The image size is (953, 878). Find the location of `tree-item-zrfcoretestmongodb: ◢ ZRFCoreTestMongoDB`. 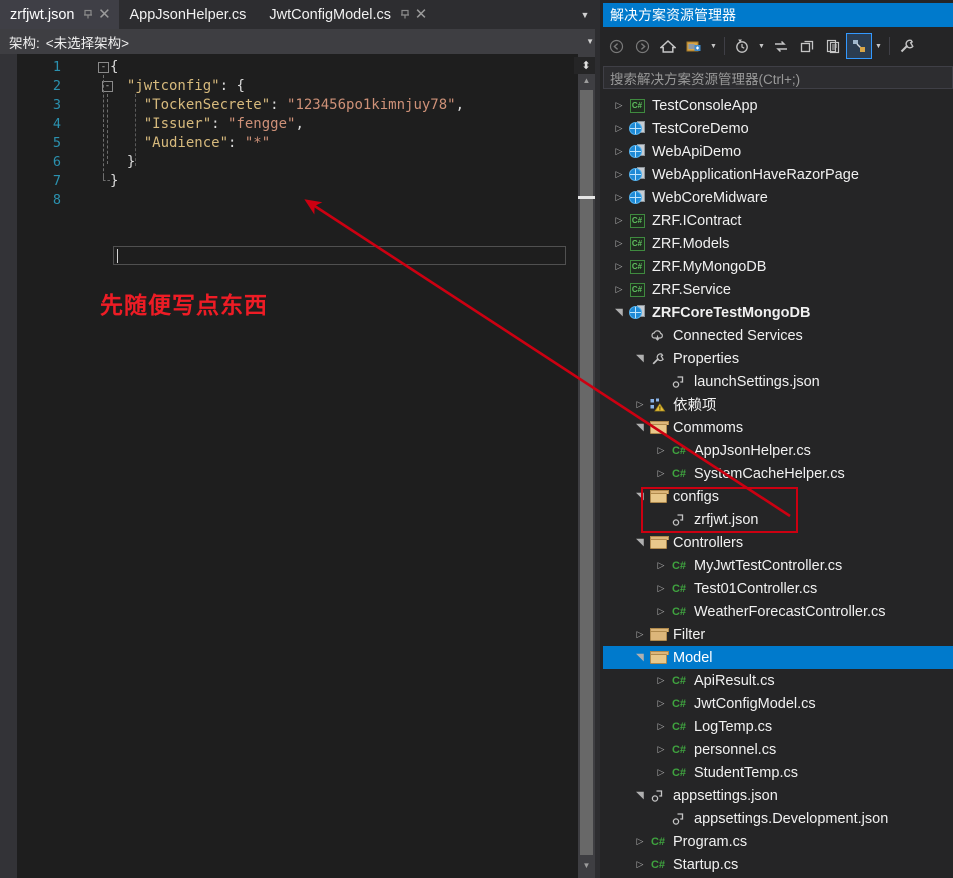

tree-item-zrfcoretestmongodb: ◢ ZRFCoreTestMongoDB is located at coordinates (778, 312).